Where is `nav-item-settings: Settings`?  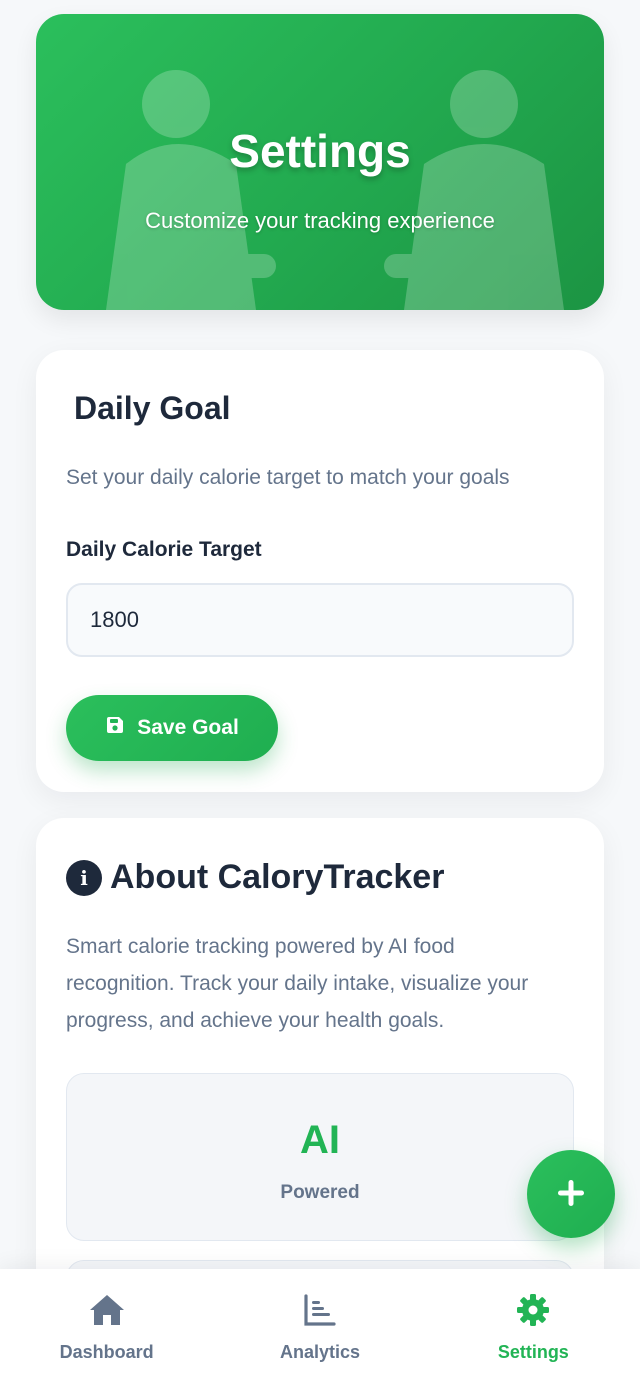 nav-item-settings: Settings is located at coordinates (533, 1328).